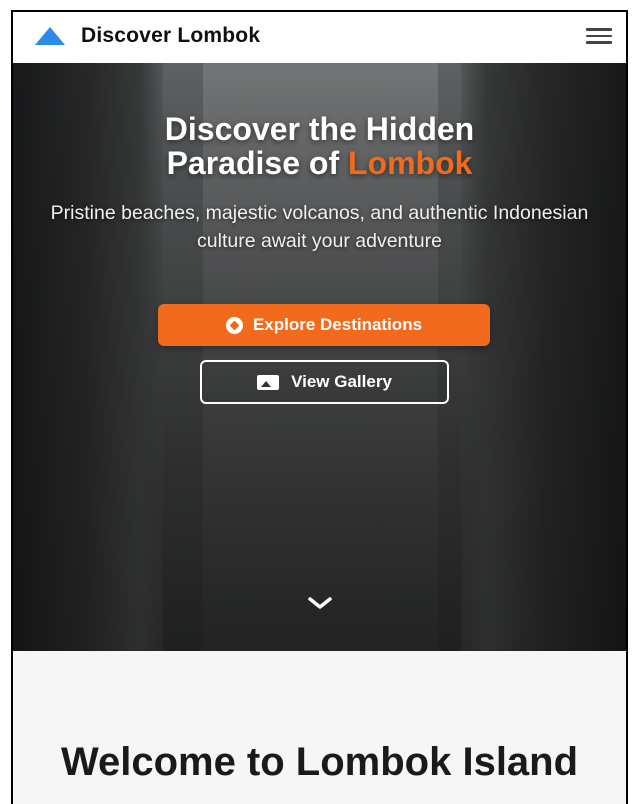  I want to click on brand-title: Discover Lombok, so click(170, 36).